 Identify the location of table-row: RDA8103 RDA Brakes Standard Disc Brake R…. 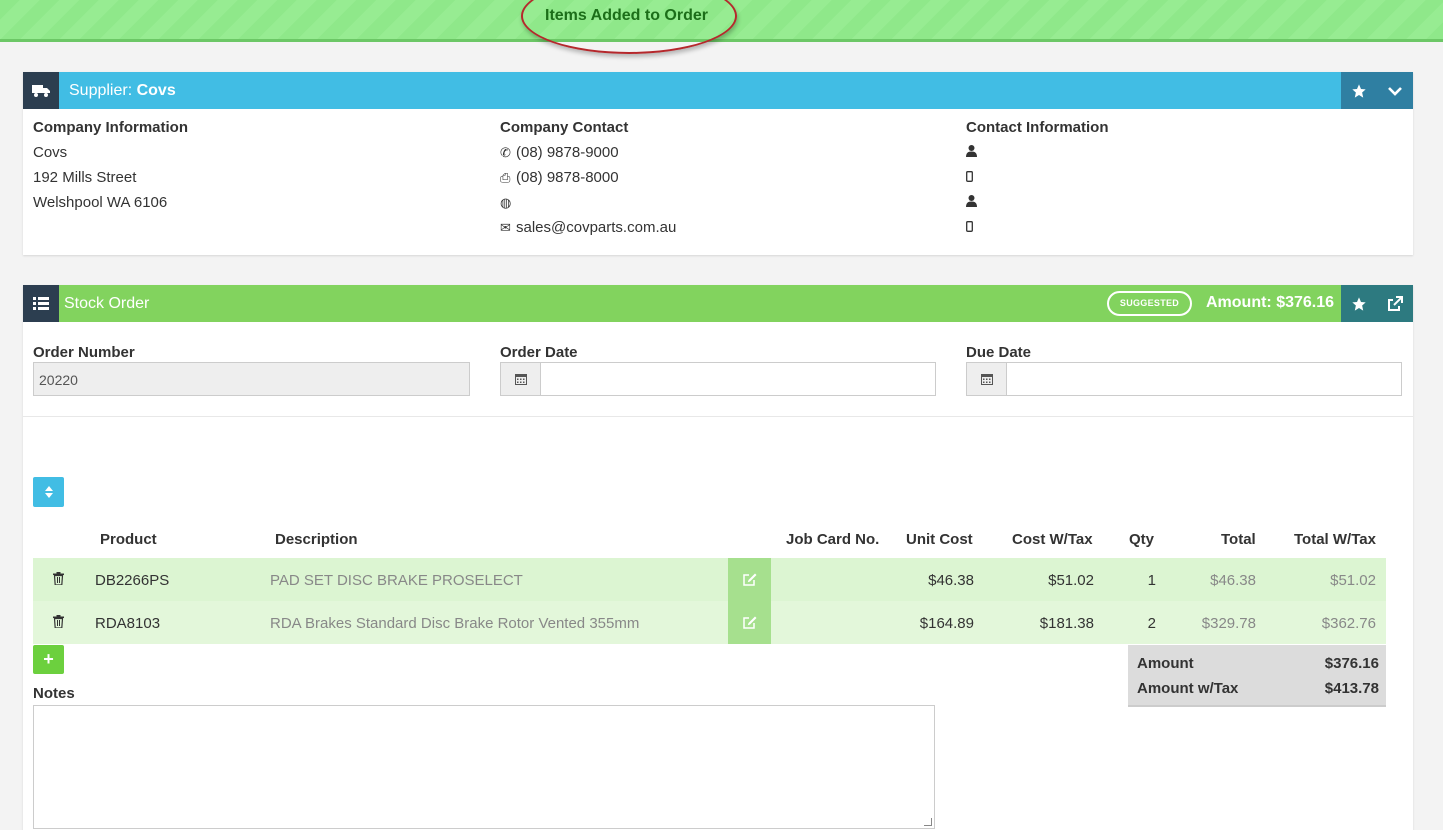
(709, 622).